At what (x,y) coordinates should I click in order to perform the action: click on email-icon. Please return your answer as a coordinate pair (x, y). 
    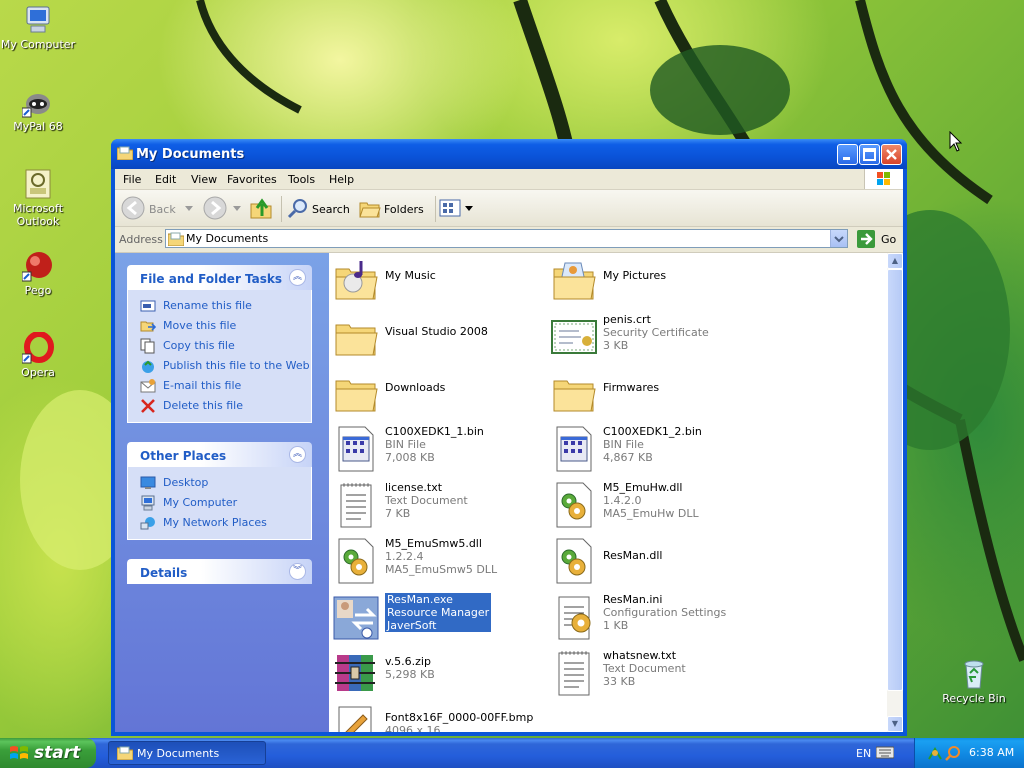
    Looking at the image, I should click on (148, 386).